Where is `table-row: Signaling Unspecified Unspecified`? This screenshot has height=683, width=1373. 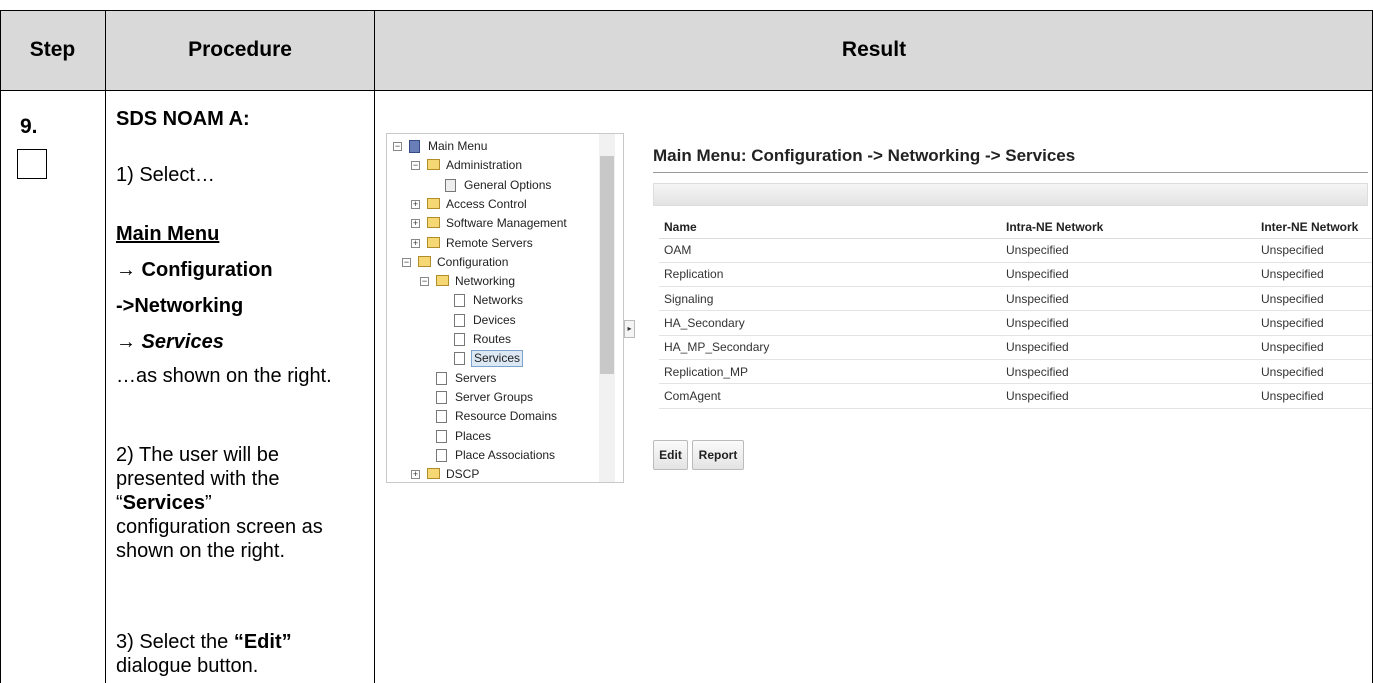 table-row: Signaling Unspecified Unspecified is located at coordinates (1015, 299).